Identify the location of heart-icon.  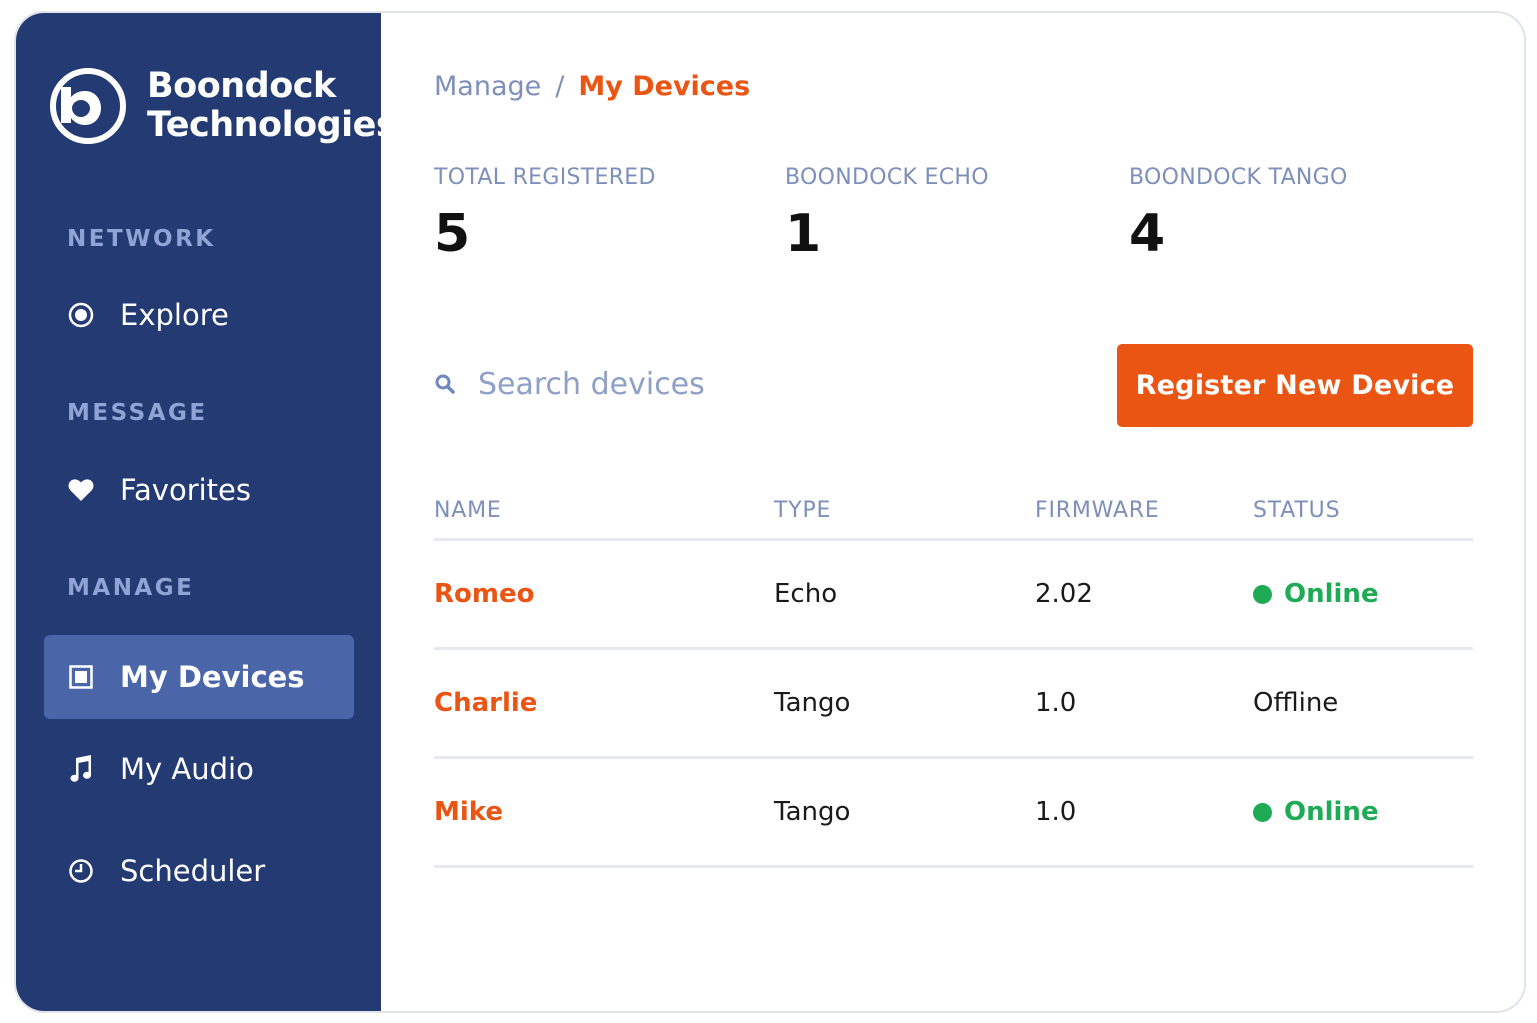
(81, 490).